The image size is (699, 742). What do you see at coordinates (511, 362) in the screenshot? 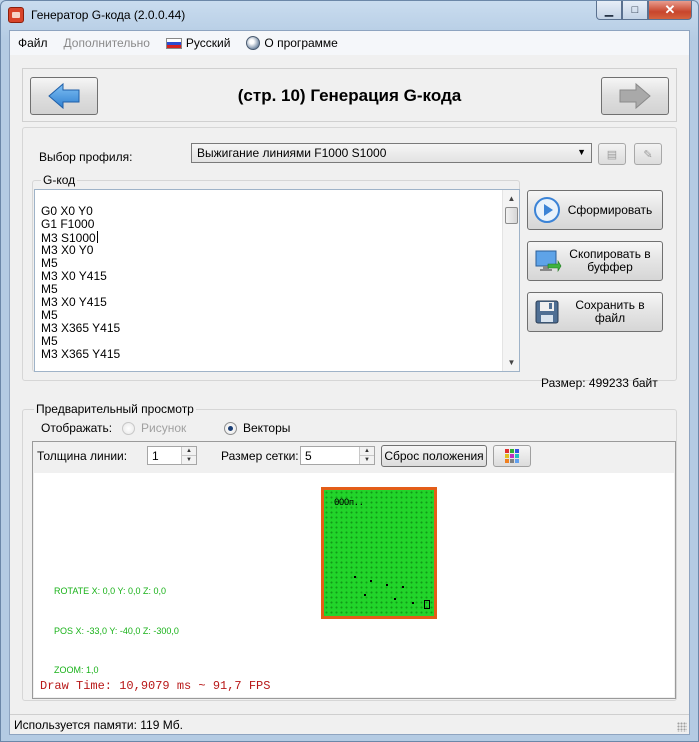
I see `scroll-down-icon: ▼` at bounding box center [511, 362].